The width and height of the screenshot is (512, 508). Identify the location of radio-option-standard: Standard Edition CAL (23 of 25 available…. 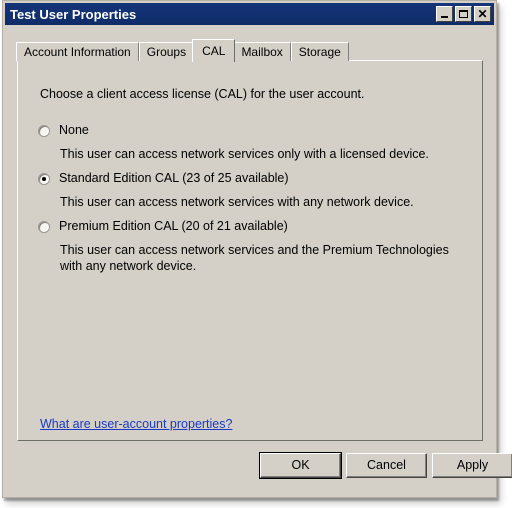
(163, 178).